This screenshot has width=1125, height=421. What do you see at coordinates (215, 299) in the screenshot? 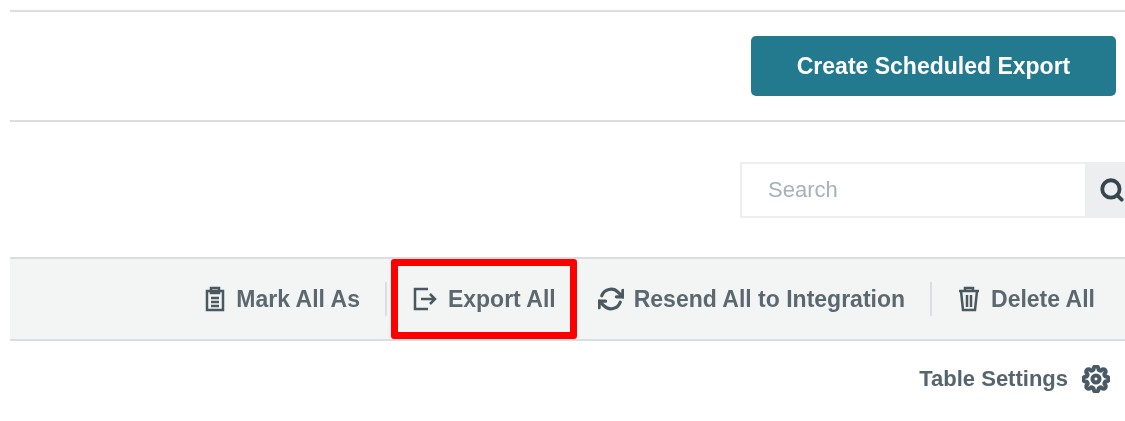
I see `clipboard-icon` at bounding box center [215, 299].